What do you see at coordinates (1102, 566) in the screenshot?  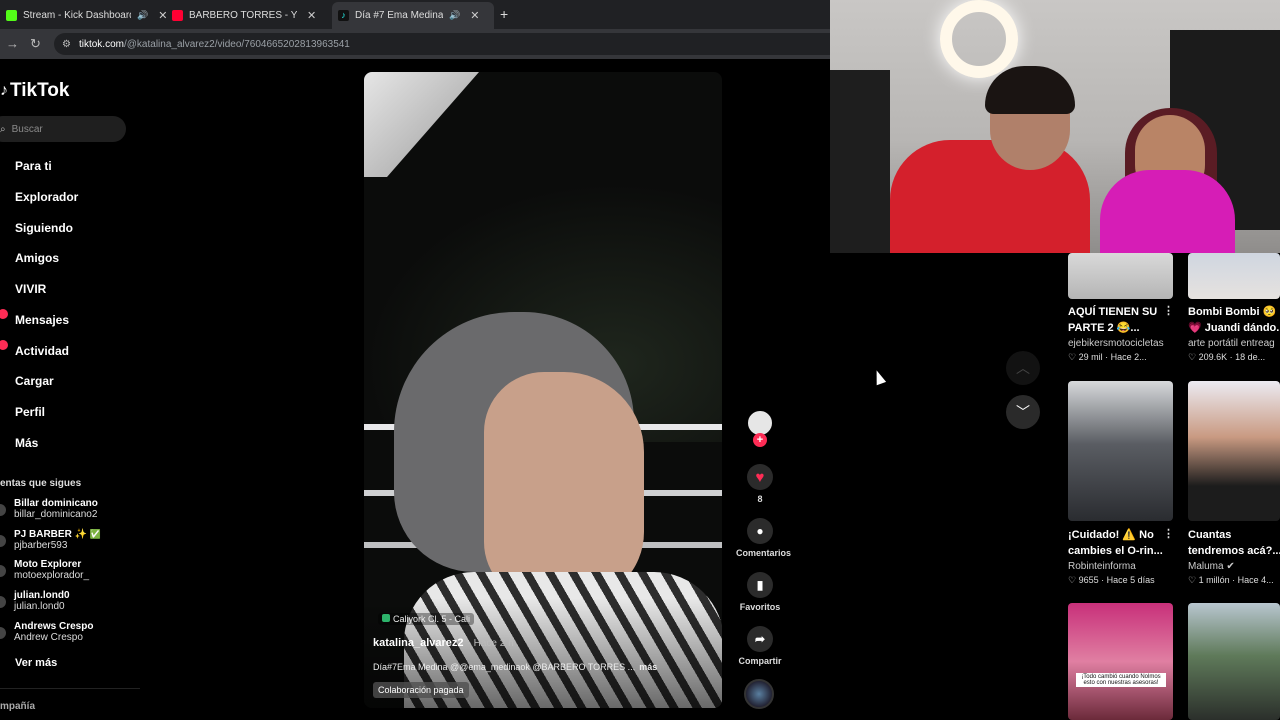 I see `recommendation-channel: Robinteinforma` at bounding box center [1102, 566].